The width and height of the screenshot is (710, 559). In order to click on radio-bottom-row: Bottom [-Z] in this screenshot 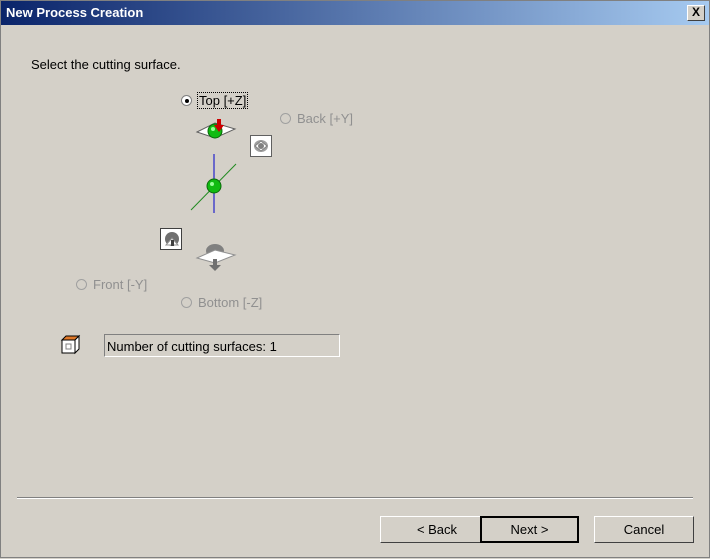, I will do `click(221, 302)`.